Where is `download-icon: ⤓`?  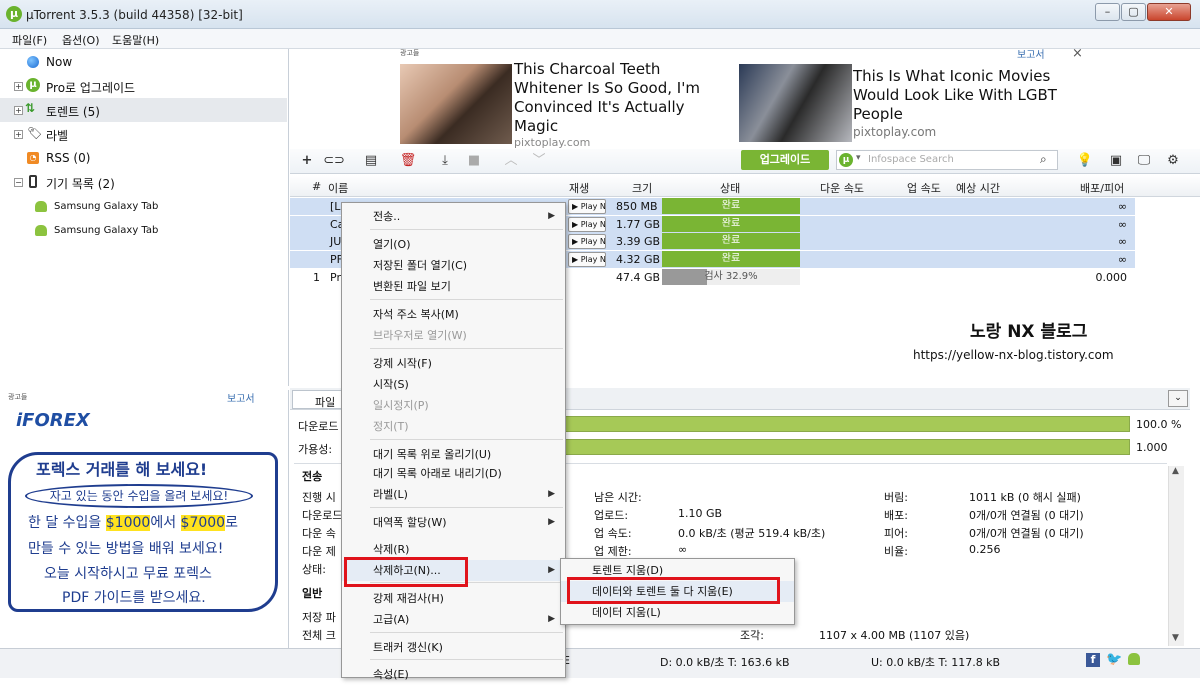
download-icon: ⤓ is located at coordinates (445, 161).